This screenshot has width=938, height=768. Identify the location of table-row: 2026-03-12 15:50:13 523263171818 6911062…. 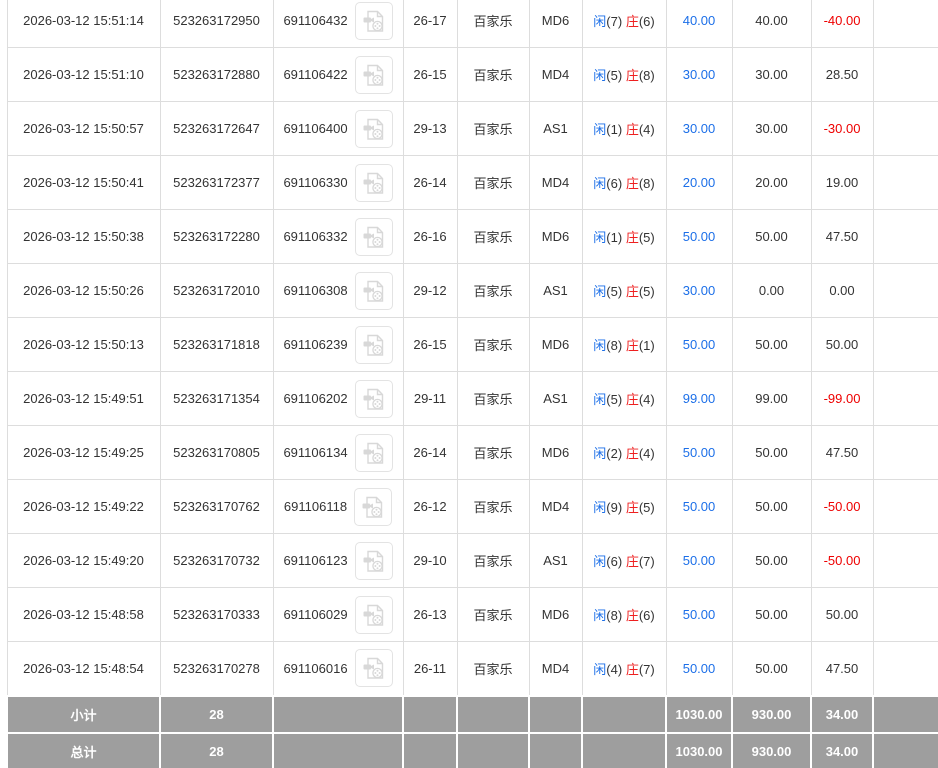
(472, 344).